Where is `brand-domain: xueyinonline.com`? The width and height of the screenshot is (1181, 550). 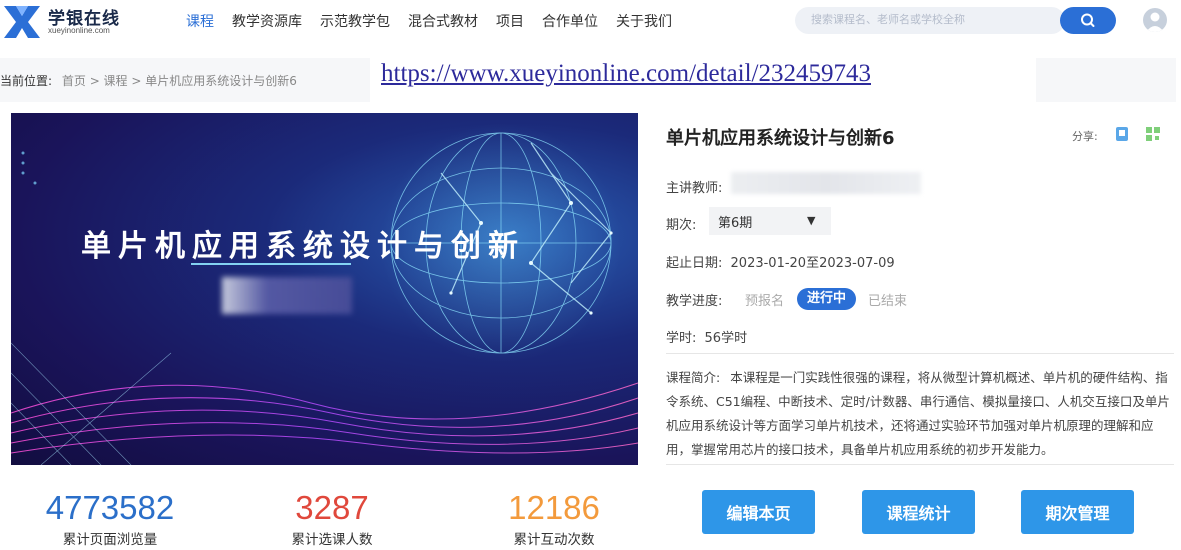
brand-domain: xueyinonline.com is located at coordinates (79, 30).